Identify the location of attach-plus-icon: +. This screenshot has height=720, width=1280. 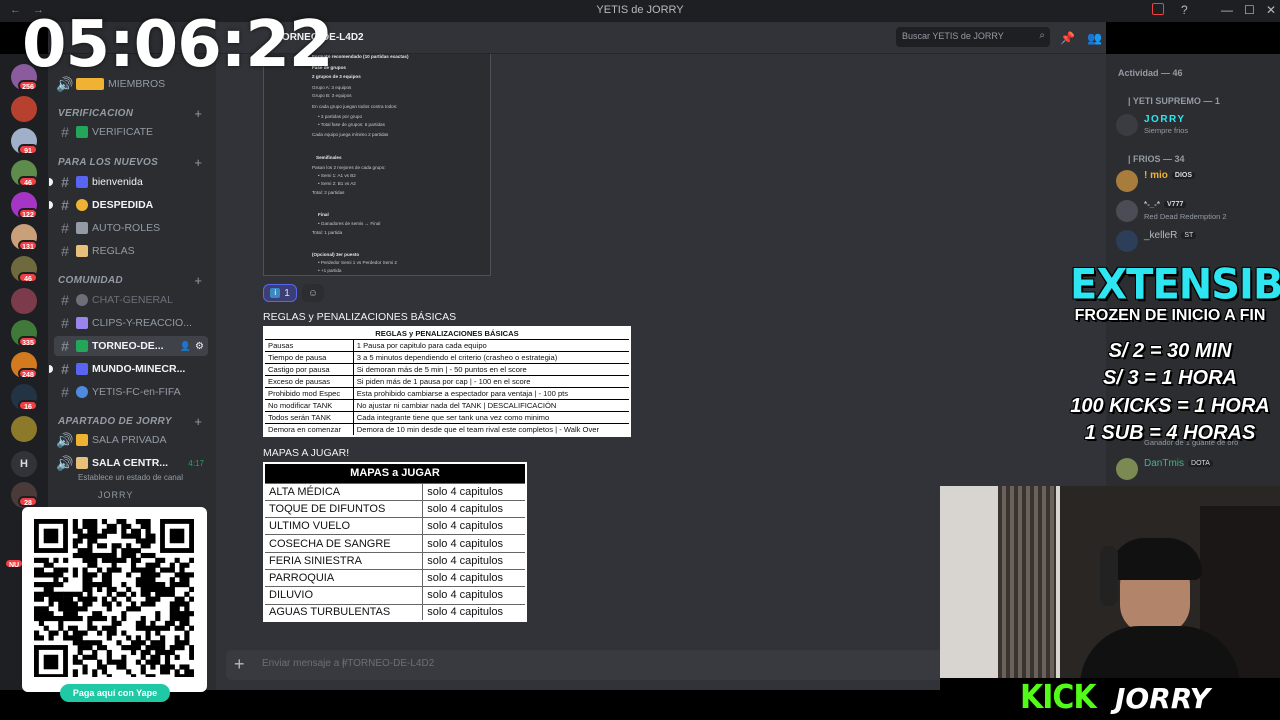
(239, 664).